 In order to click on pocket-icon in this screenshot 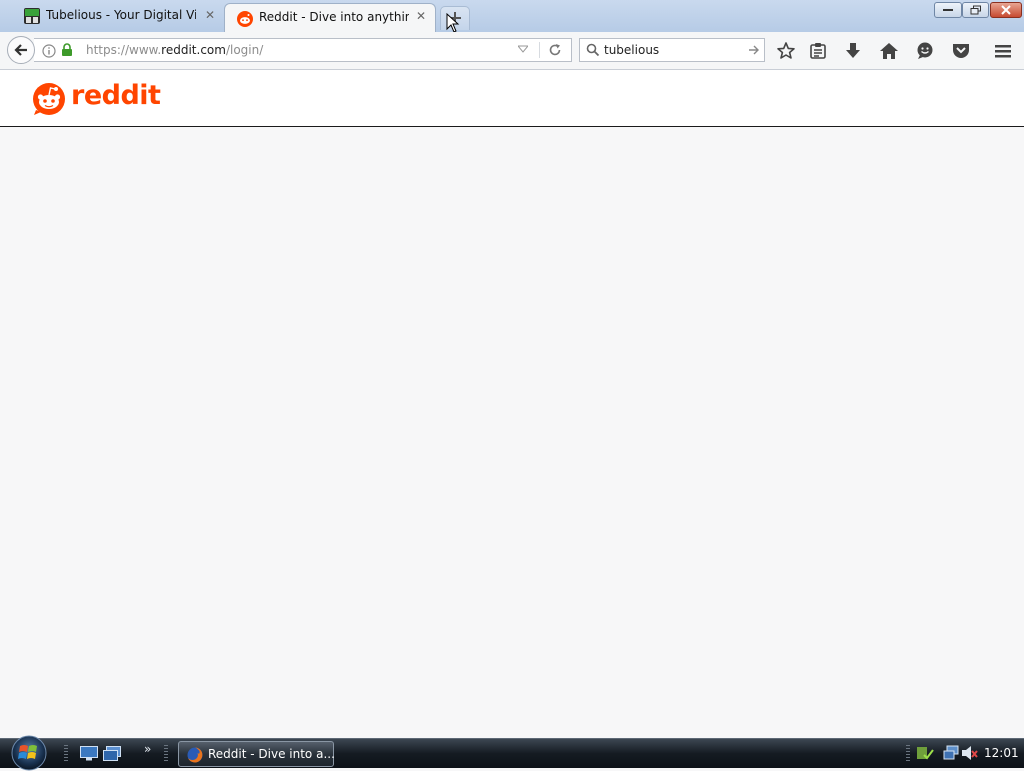, I will do `click(961, 51)`.